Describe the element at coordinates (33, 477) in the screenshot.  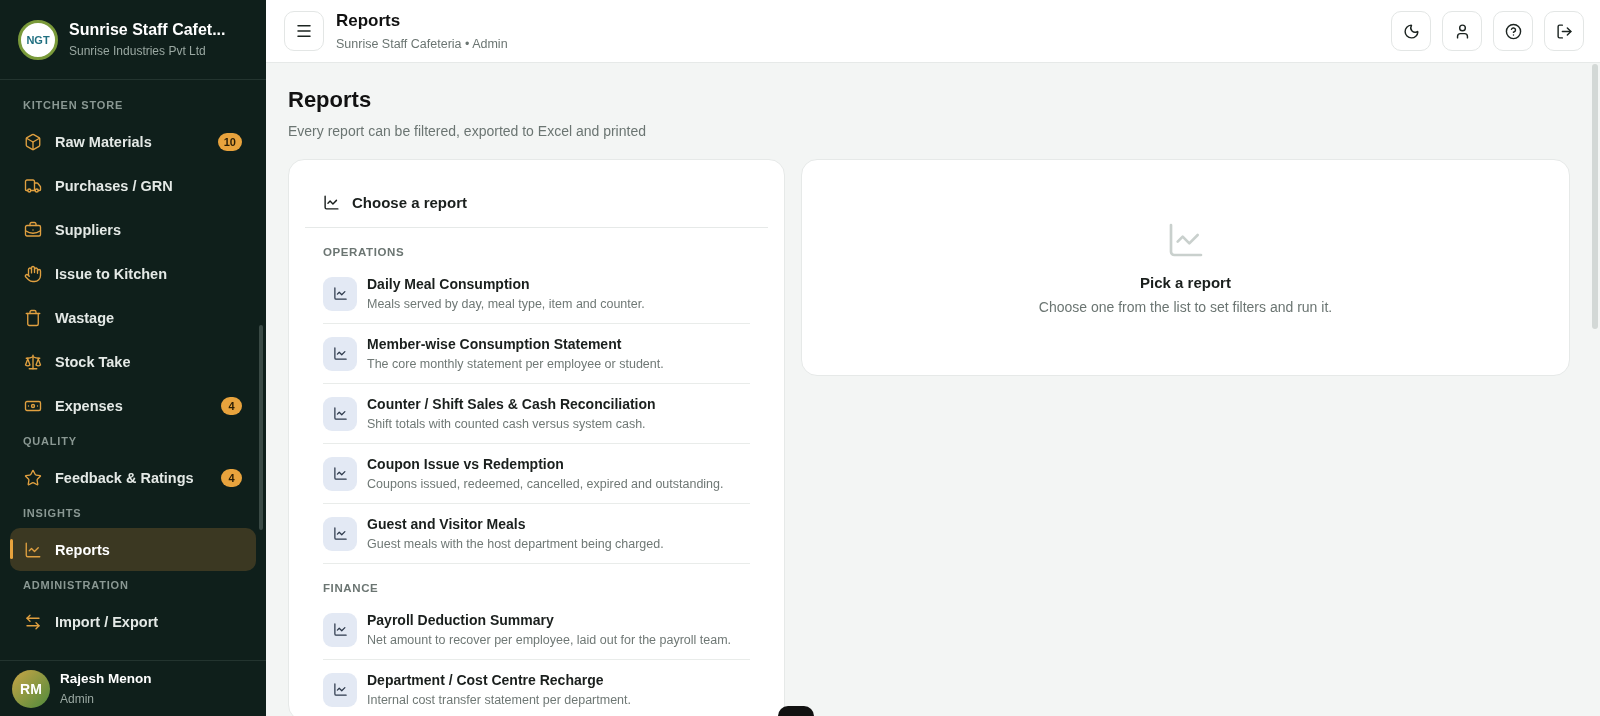
I see `star-icon` at that location.